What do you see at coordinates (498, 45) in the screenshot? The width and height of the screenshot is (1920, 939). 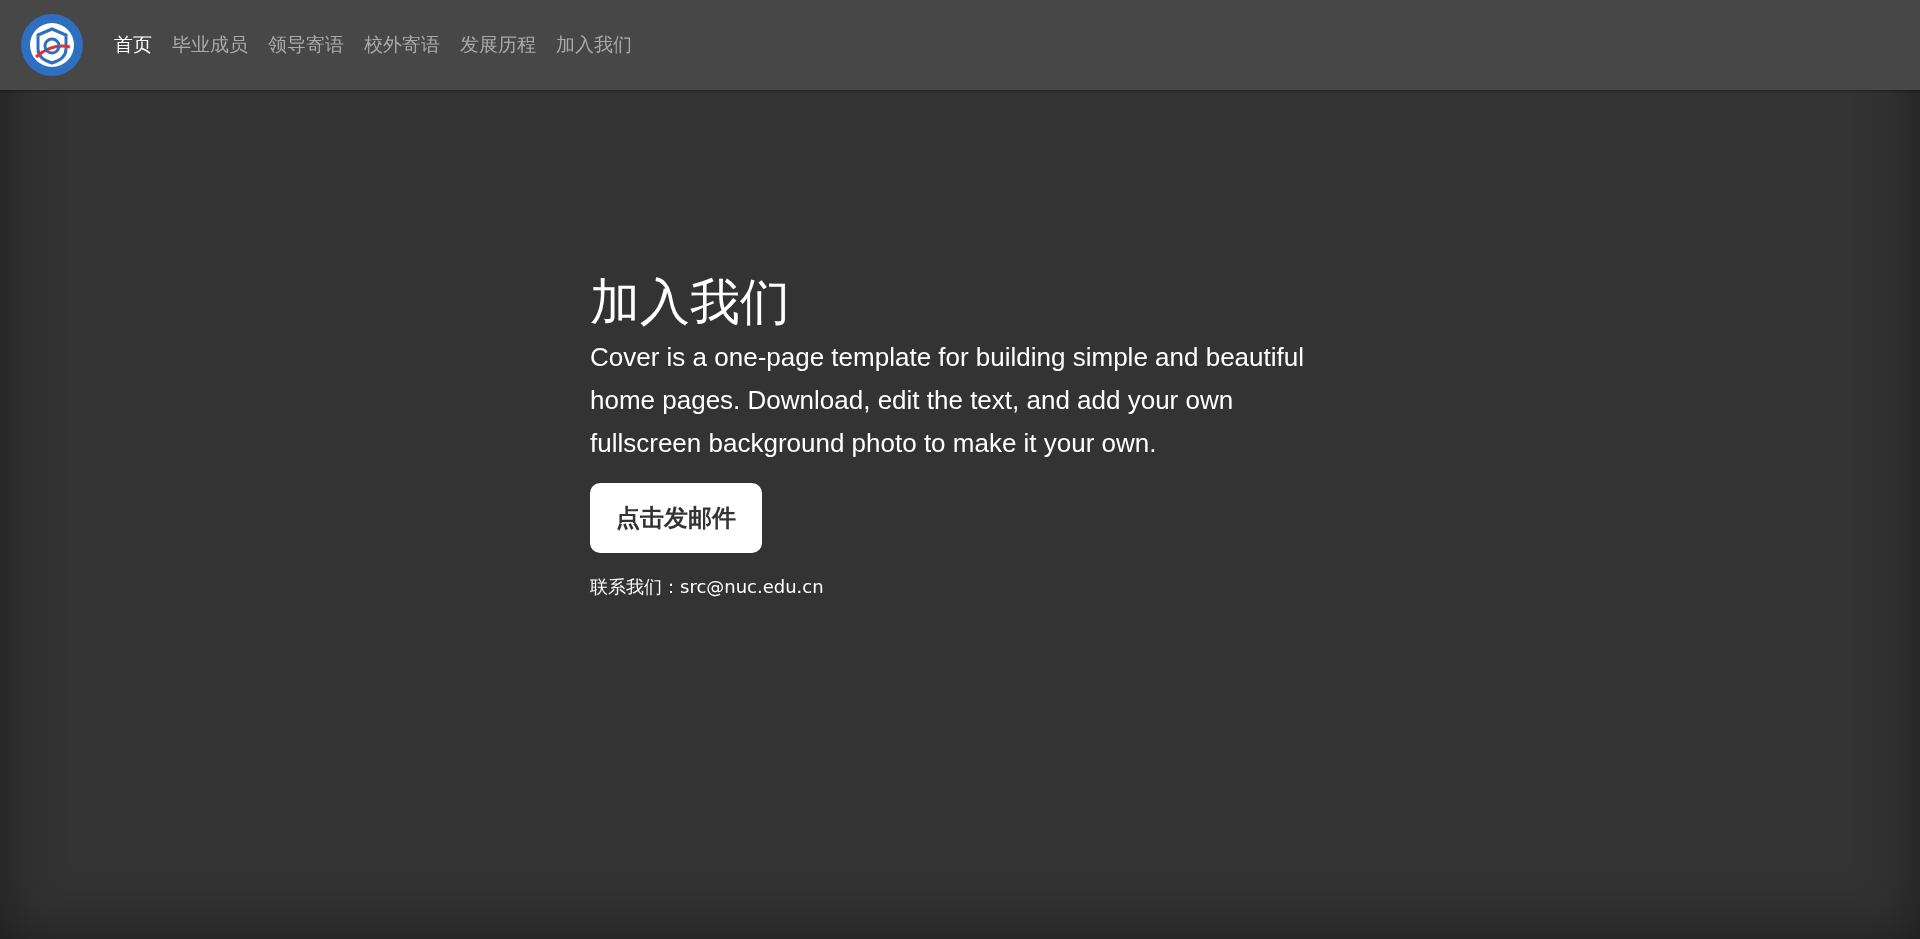 I see `nav-link: 发展历程` at bounding box center [498, 45].